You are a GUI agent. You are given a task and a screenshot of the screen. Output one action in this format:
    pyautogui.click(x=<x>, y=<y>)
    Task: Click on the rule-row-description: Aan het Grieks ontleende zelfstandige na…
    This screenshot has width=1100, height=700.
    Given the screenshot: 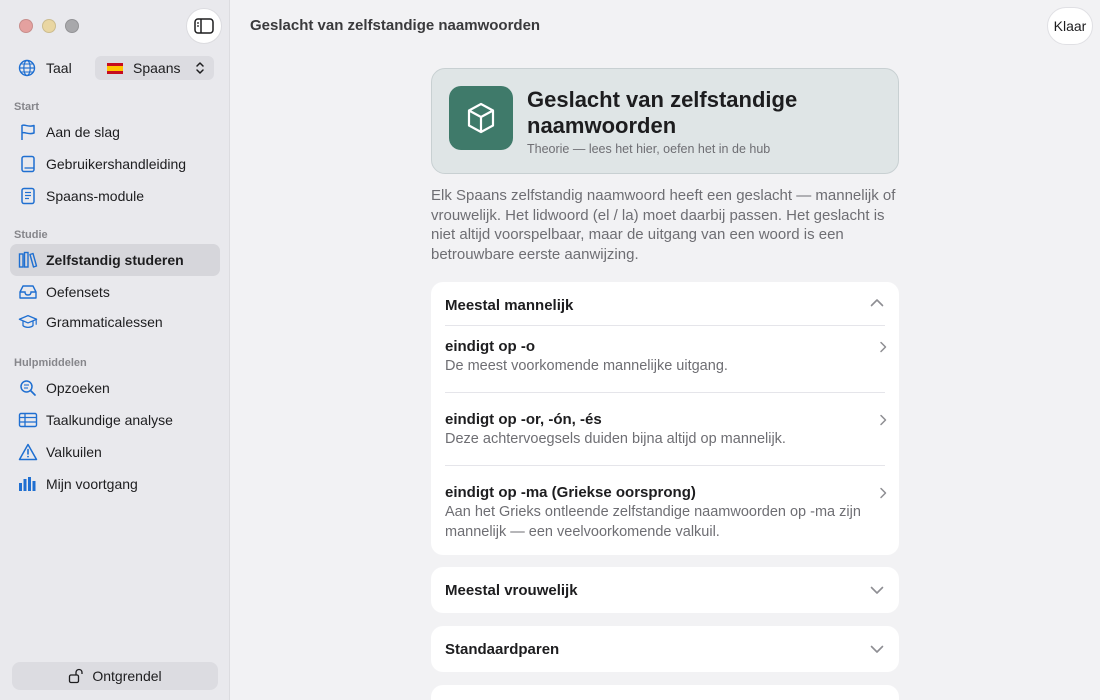 What is the action you would take?
    pyautogui.click(x=653, y=522)
    